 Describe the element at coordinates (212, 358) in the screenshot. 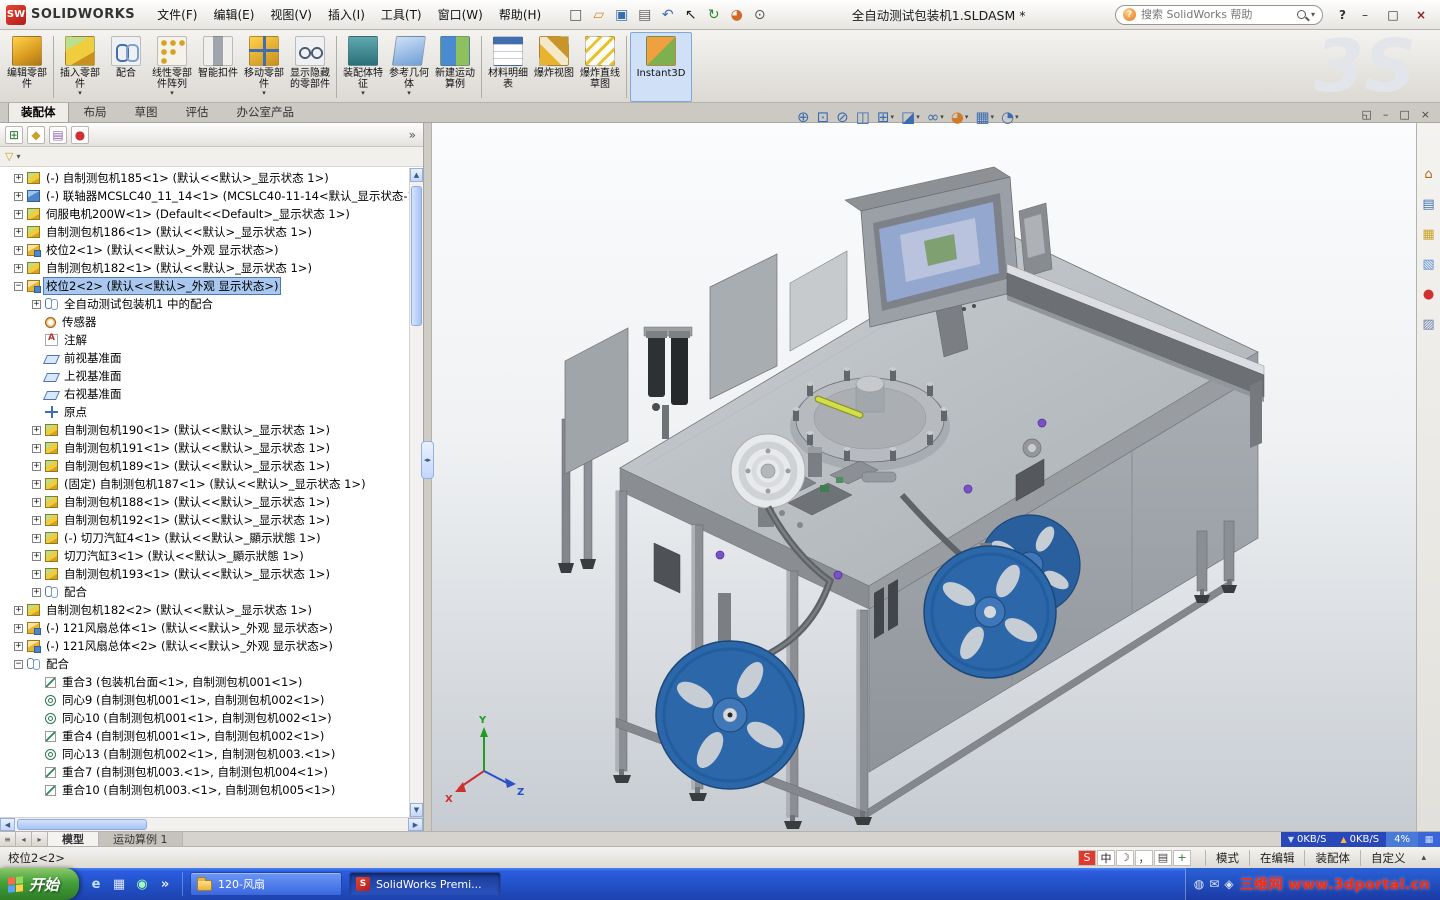

I see `tree-item: 前视基准面` at that location.